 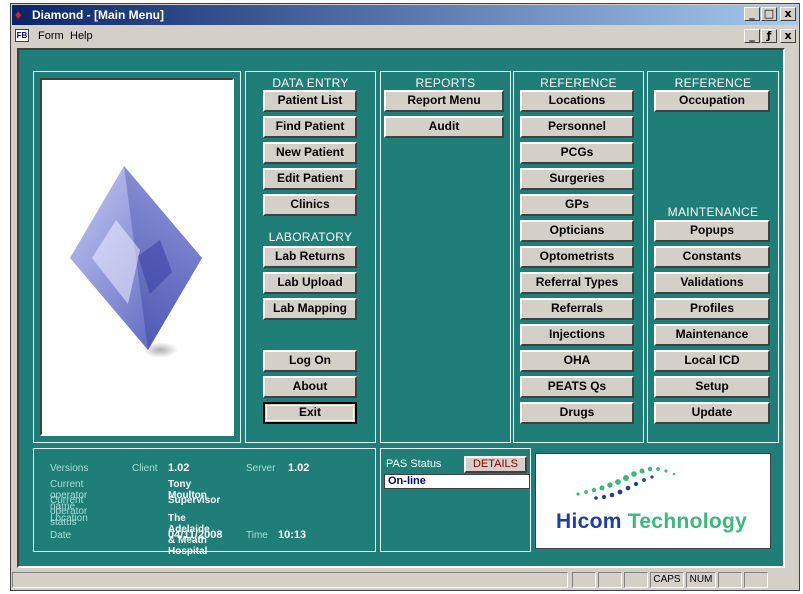 I want to click on referrals-button: Referrals, so click(x=577, y=309).